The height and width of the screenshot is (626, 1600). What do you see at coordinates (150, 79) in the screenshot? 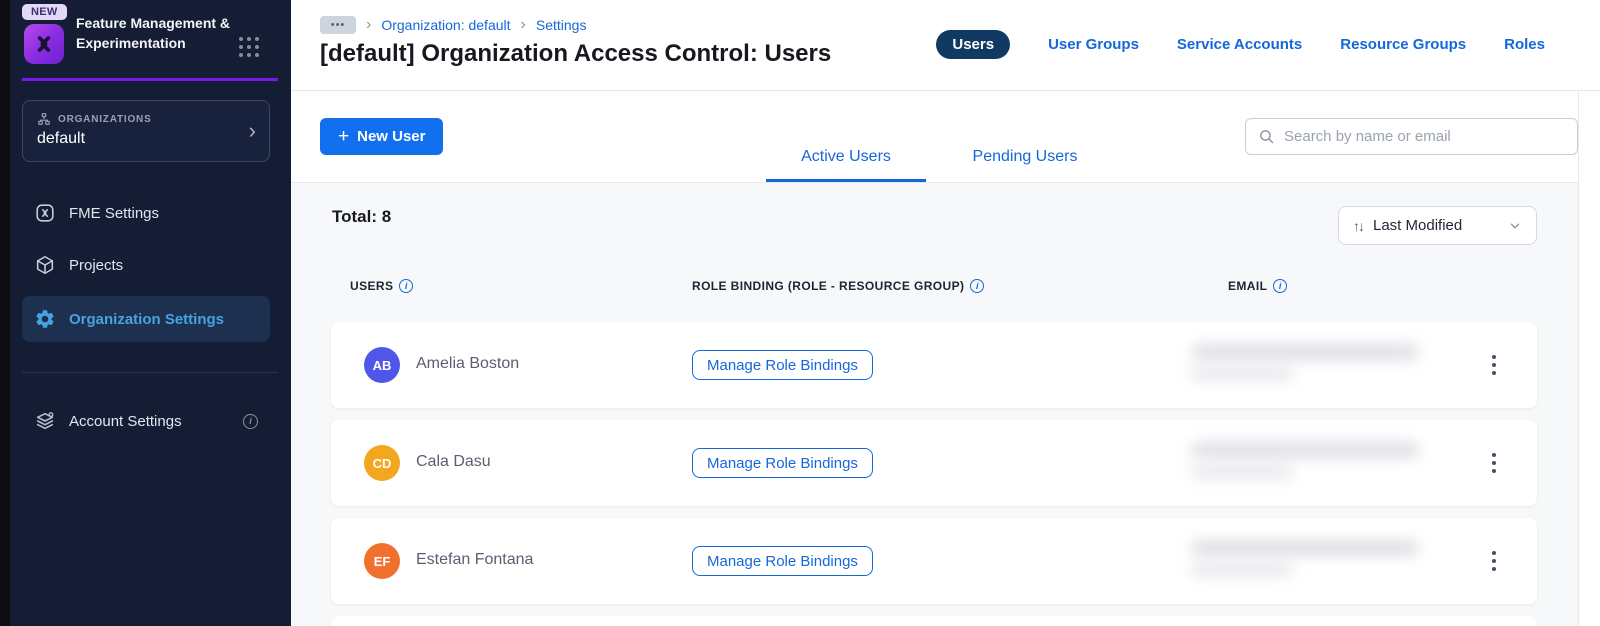
I see `brand-divider` at bounding box center [150, 79].